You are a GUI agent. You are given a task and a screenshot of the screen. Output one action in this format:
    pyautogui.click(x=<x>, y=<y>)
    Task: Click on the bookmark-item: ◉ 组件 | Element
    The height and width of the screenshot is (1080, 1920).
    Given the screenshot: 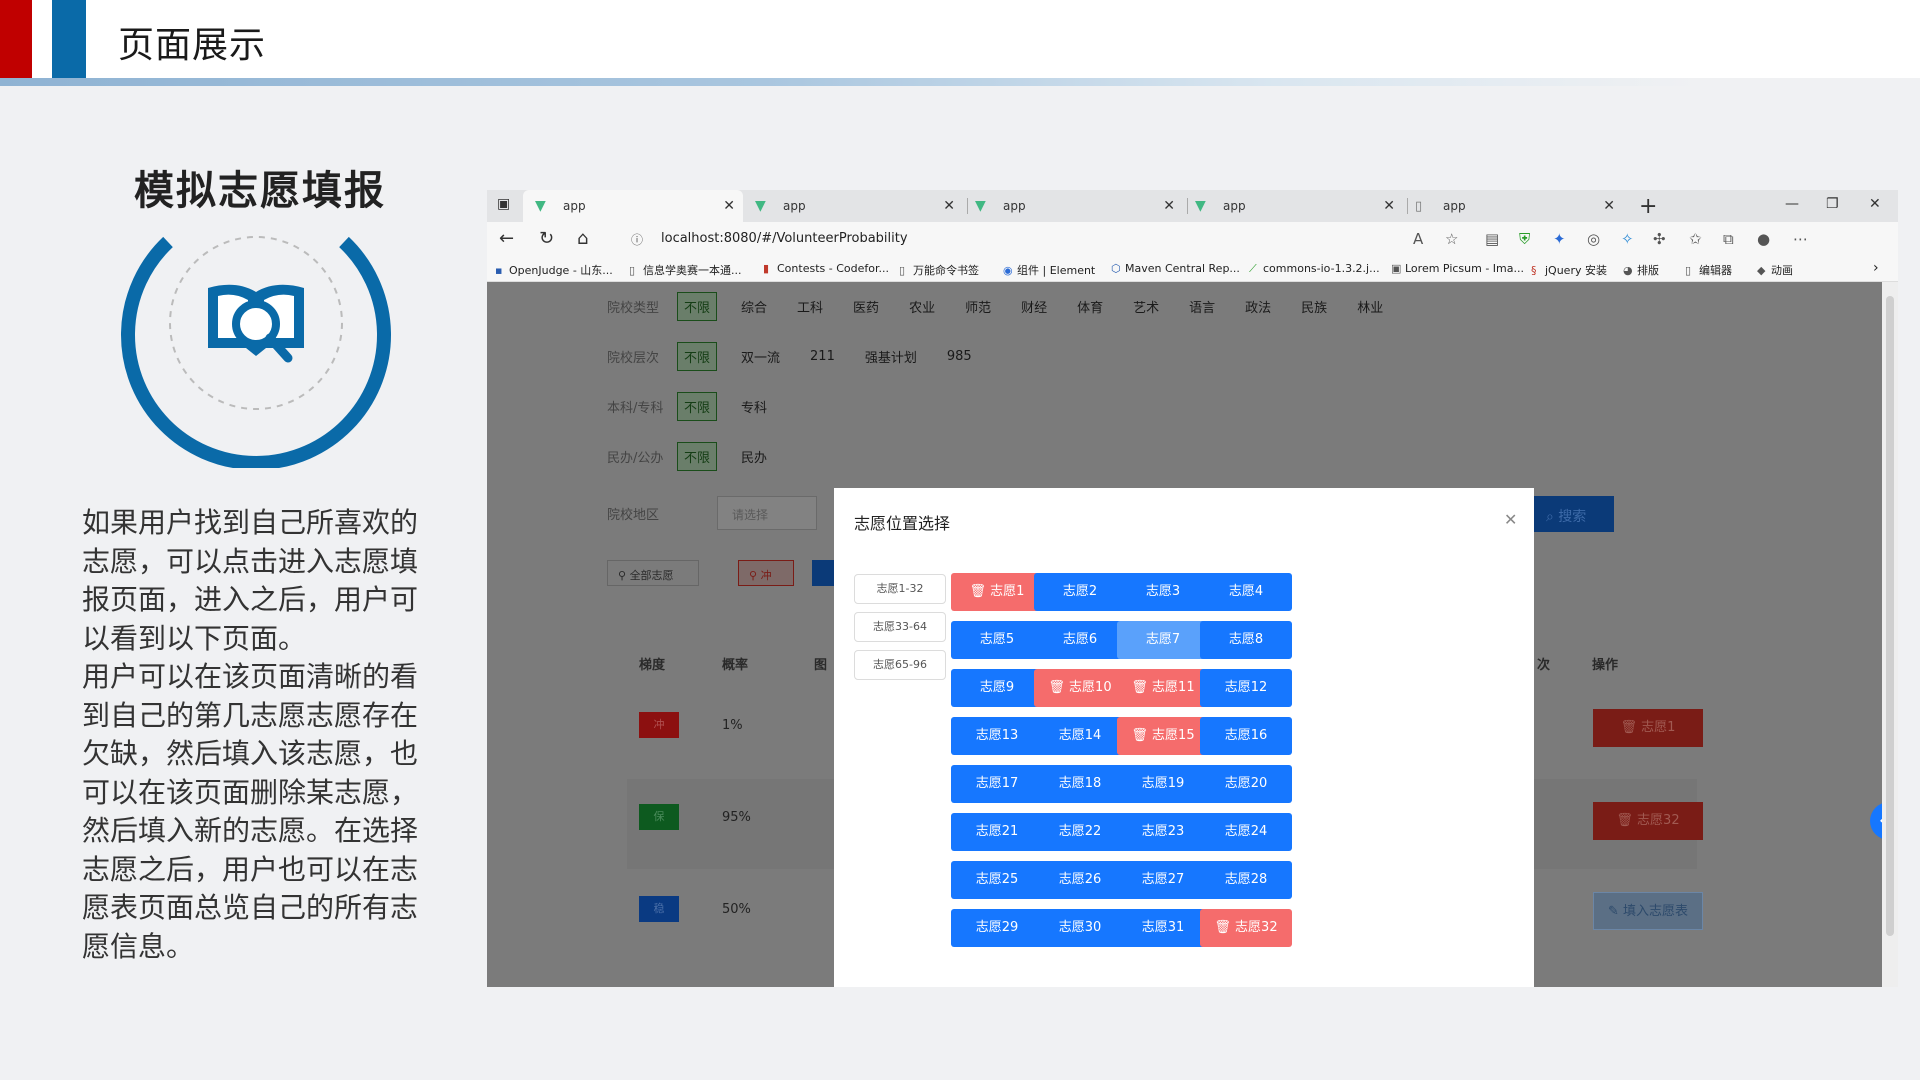 What is the action you would take?
    pyautogui.click(x=1049, y=270)
    